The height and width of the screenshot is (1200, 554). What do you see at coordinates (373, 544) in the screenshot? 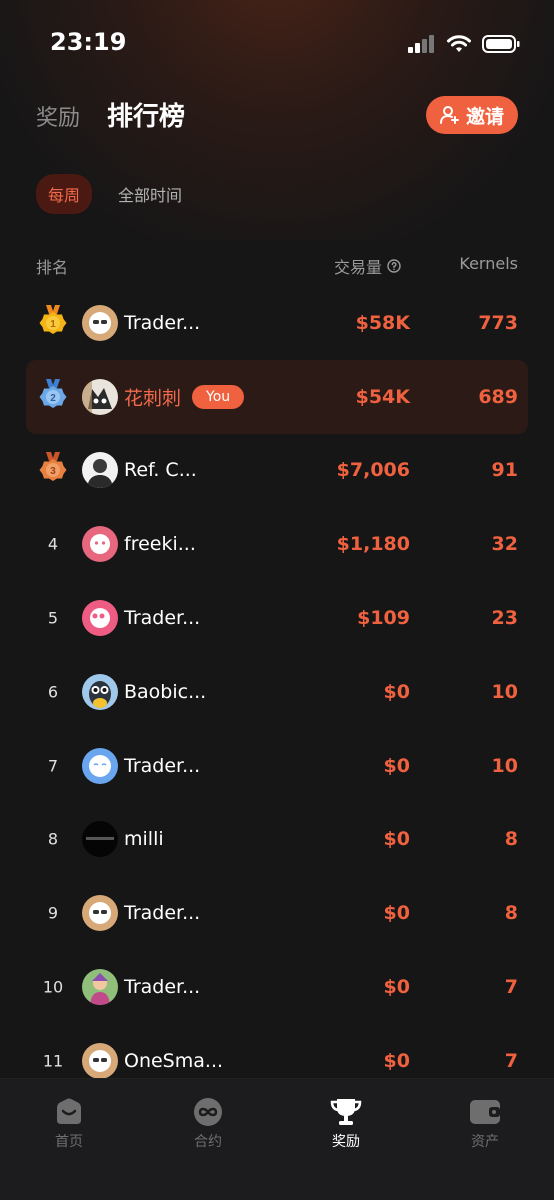
I see `trading-volume: $1,180` at bounding box center [373, 544].